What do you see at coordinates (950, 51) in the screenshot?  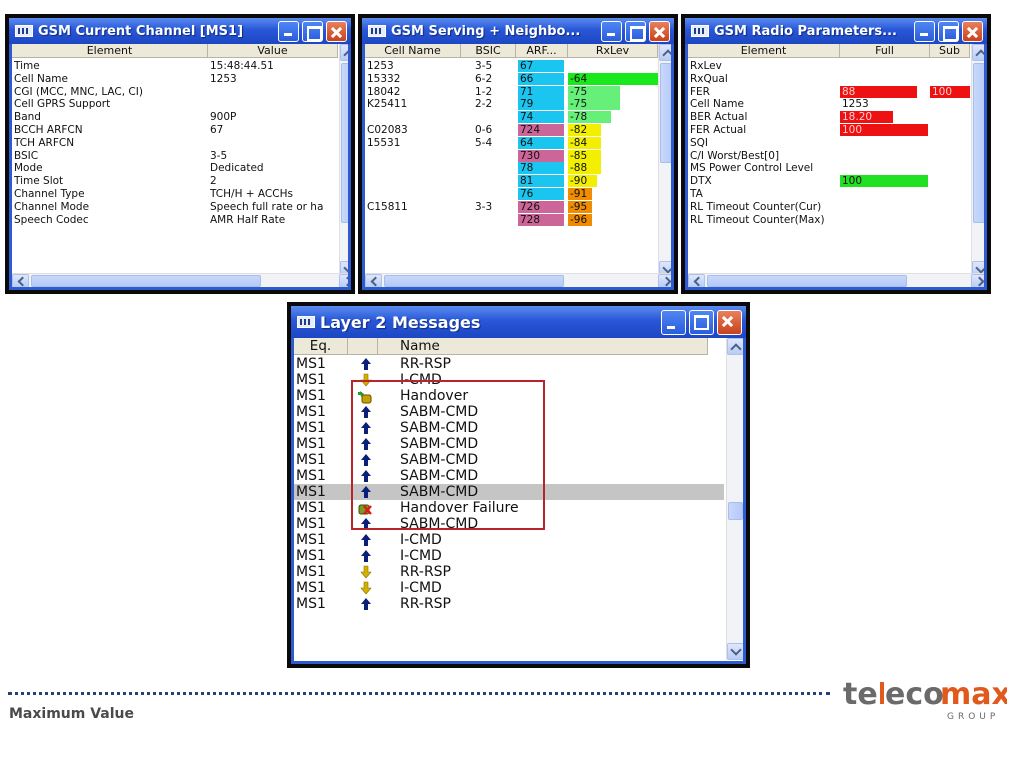 I see `column-header-sub: Sub` at bounding box center [950, 51].